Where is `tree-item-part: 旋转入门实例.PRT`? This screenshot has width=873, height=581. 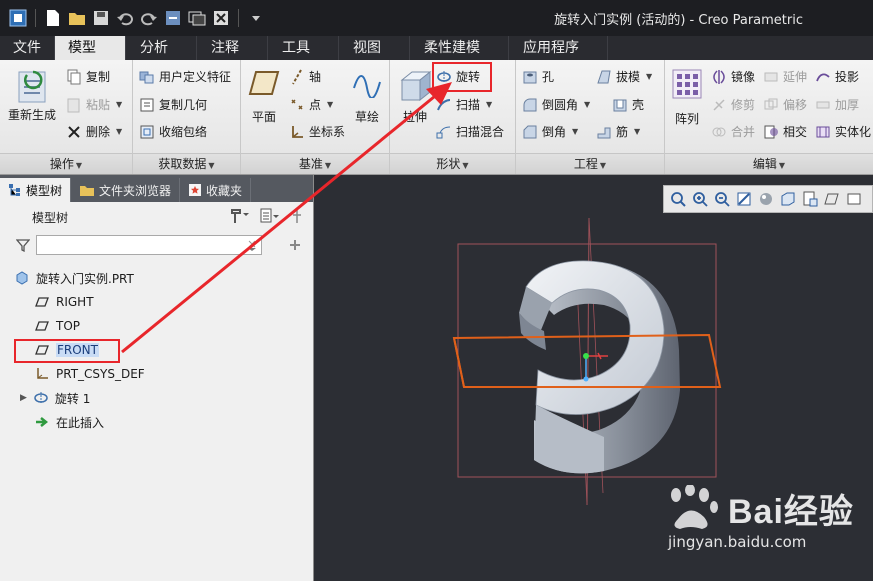
tree-item-part: 旋转入门实例.PRT is located at coordinates (74, 278).